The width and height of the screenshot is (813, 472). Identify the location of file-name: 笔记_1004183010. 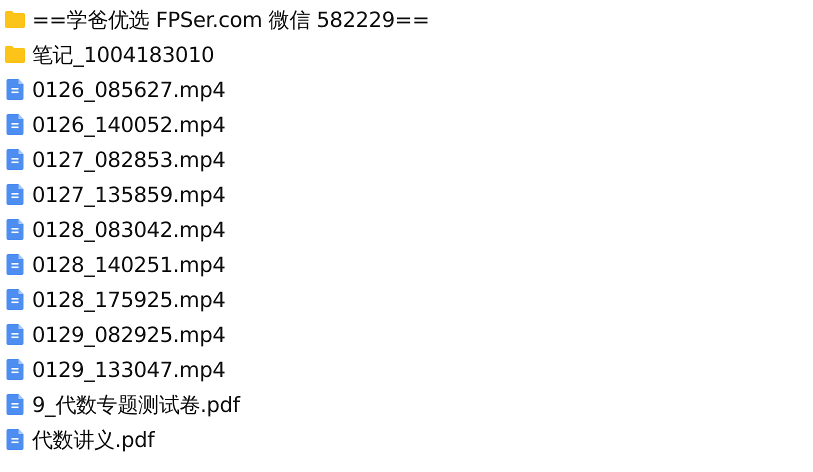
(123, 54).